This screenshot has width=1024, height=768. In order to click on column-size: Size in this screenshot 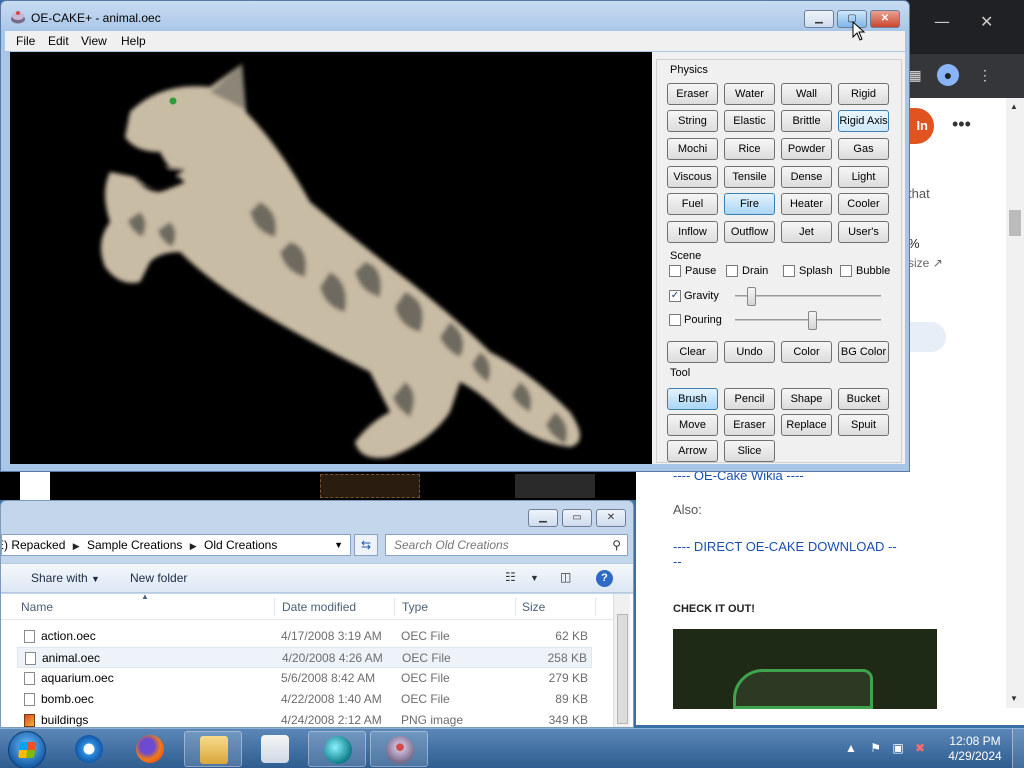, I will do `click(533, 607)`.